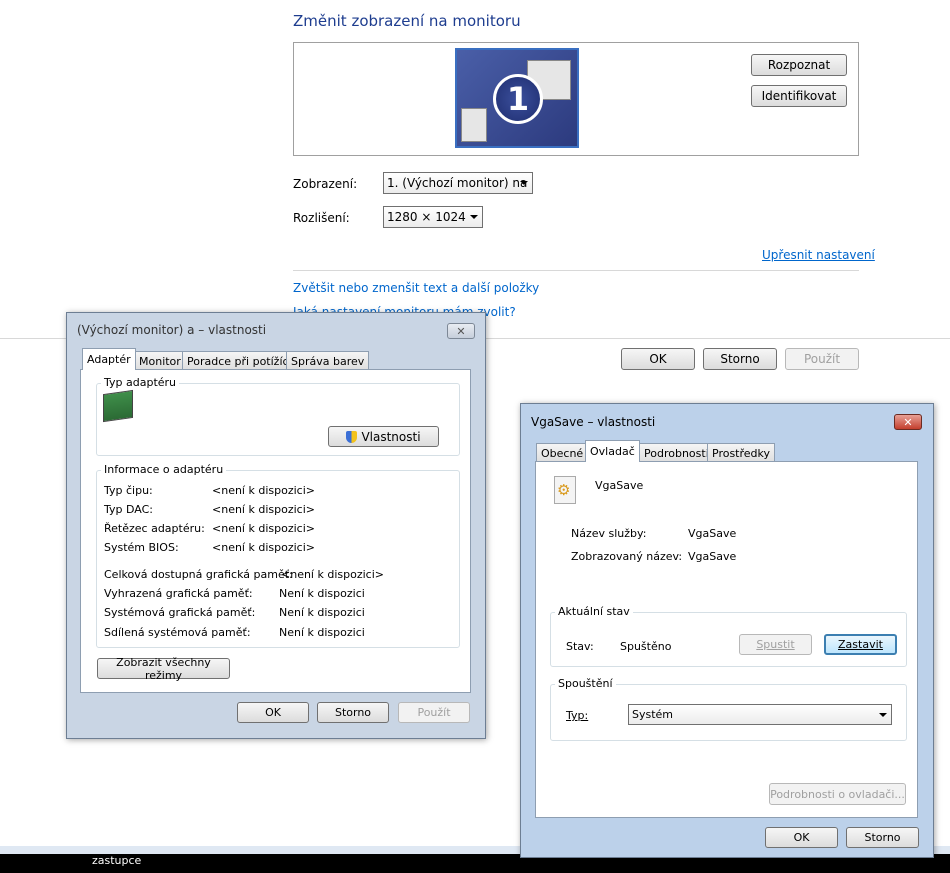 Image resolution: width=950 pixels, height=873 pixels. I want to click on service-name-label: Název služby:, so click(609, 533).